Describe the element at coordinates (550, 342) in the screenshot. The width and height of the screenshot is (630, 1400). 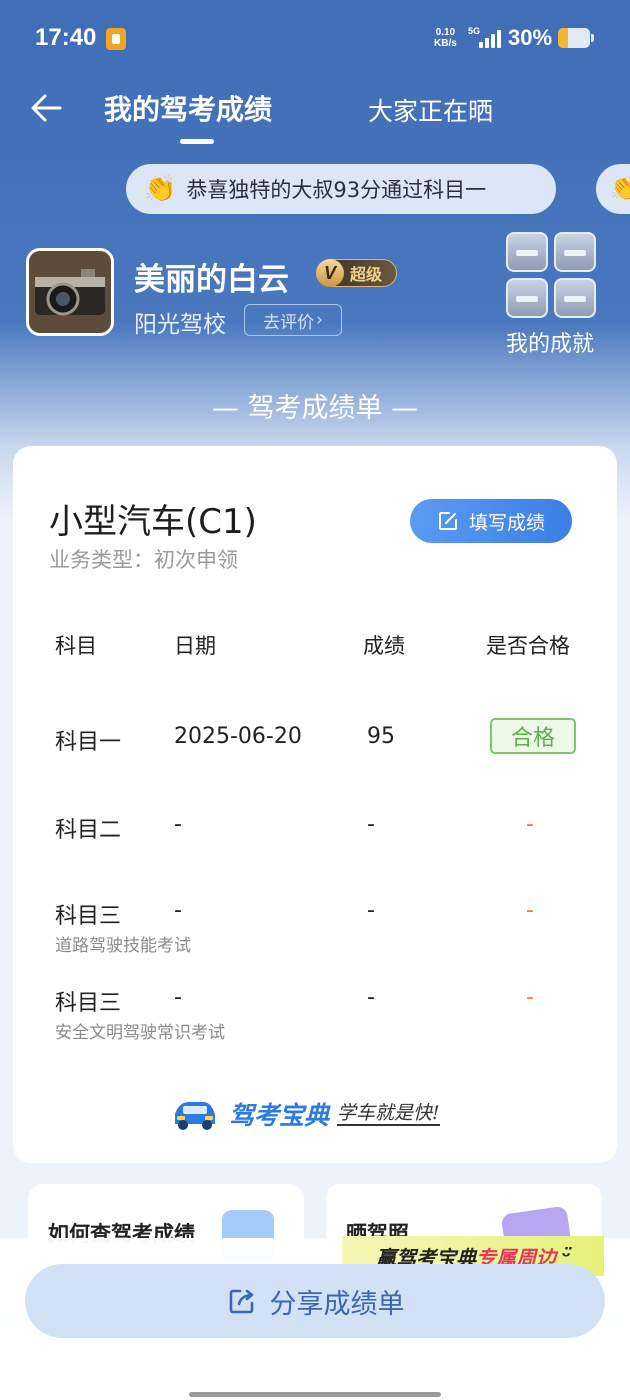
I see `my-achievements-link: 我的成就` at that location.